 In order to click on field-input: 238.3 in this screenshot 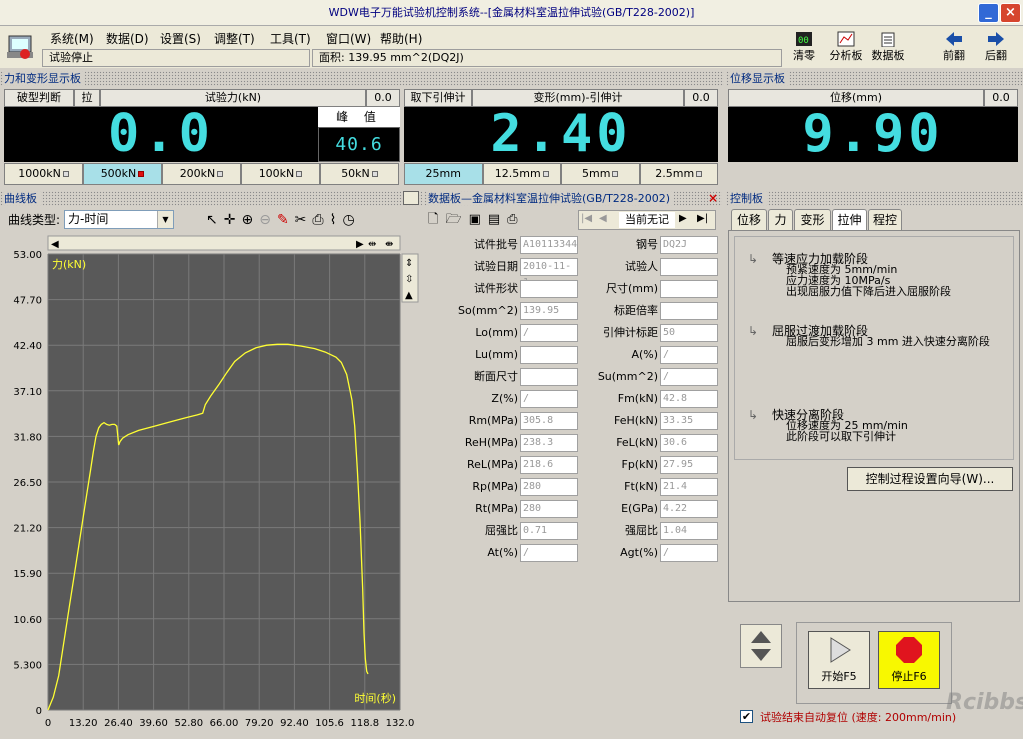, I will do `click(549, 443)`.